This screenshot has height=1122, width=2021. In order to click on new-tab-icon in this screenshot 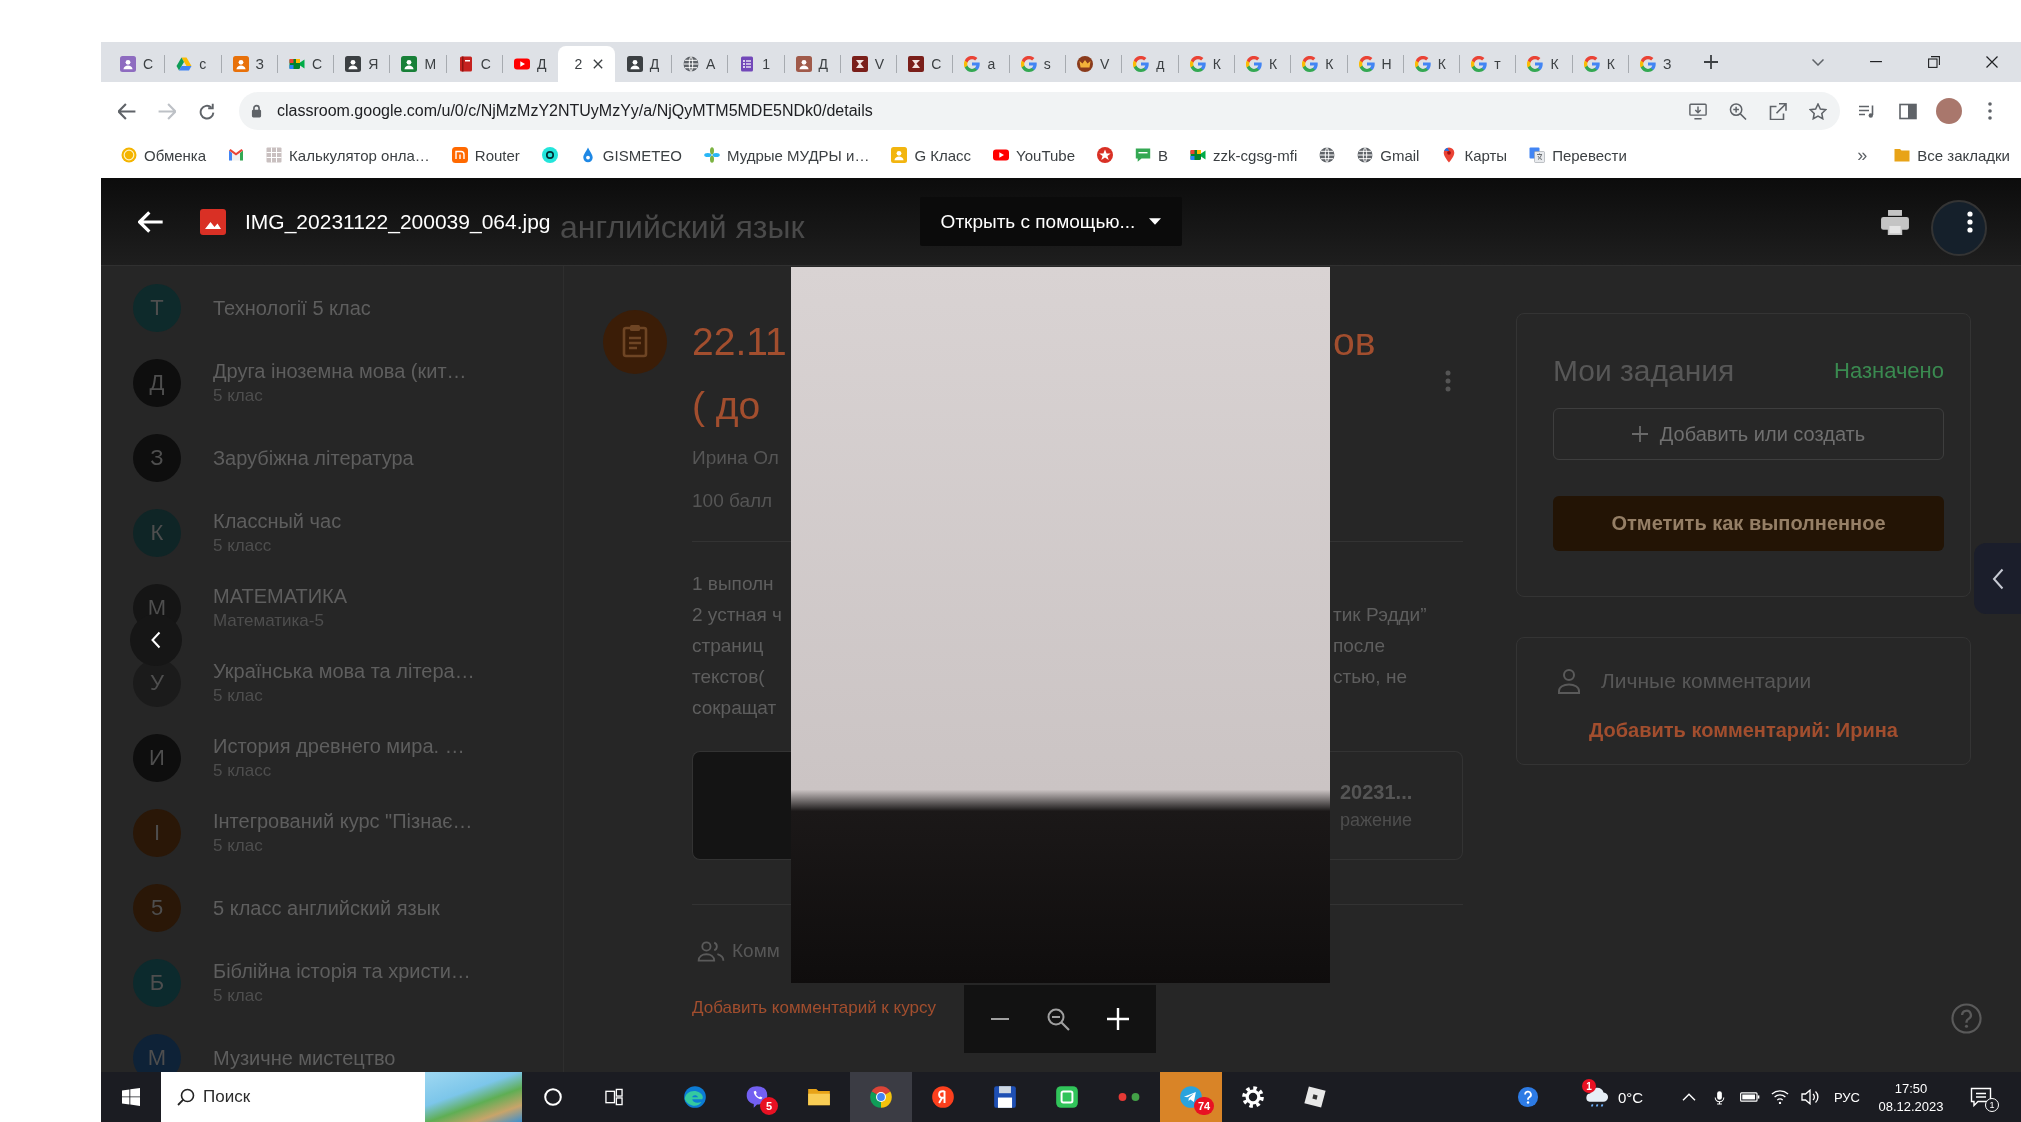, I will do `click(1711, 62)`.